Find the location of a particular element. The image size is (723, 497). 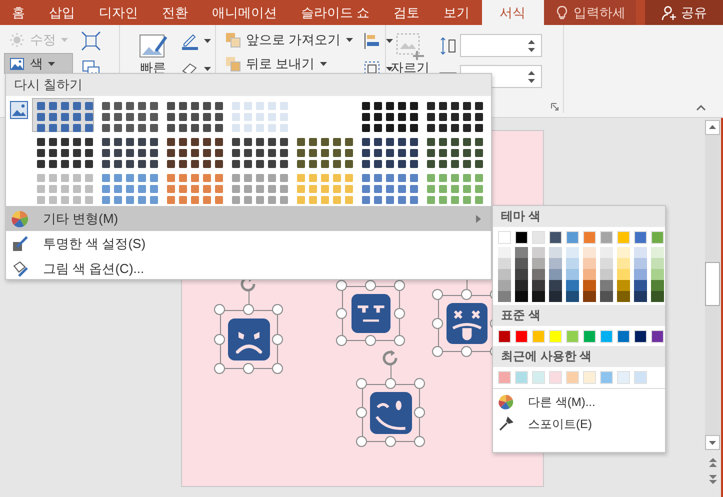

menu-item: 스포이트(E) is located at coordinates (579, 424).